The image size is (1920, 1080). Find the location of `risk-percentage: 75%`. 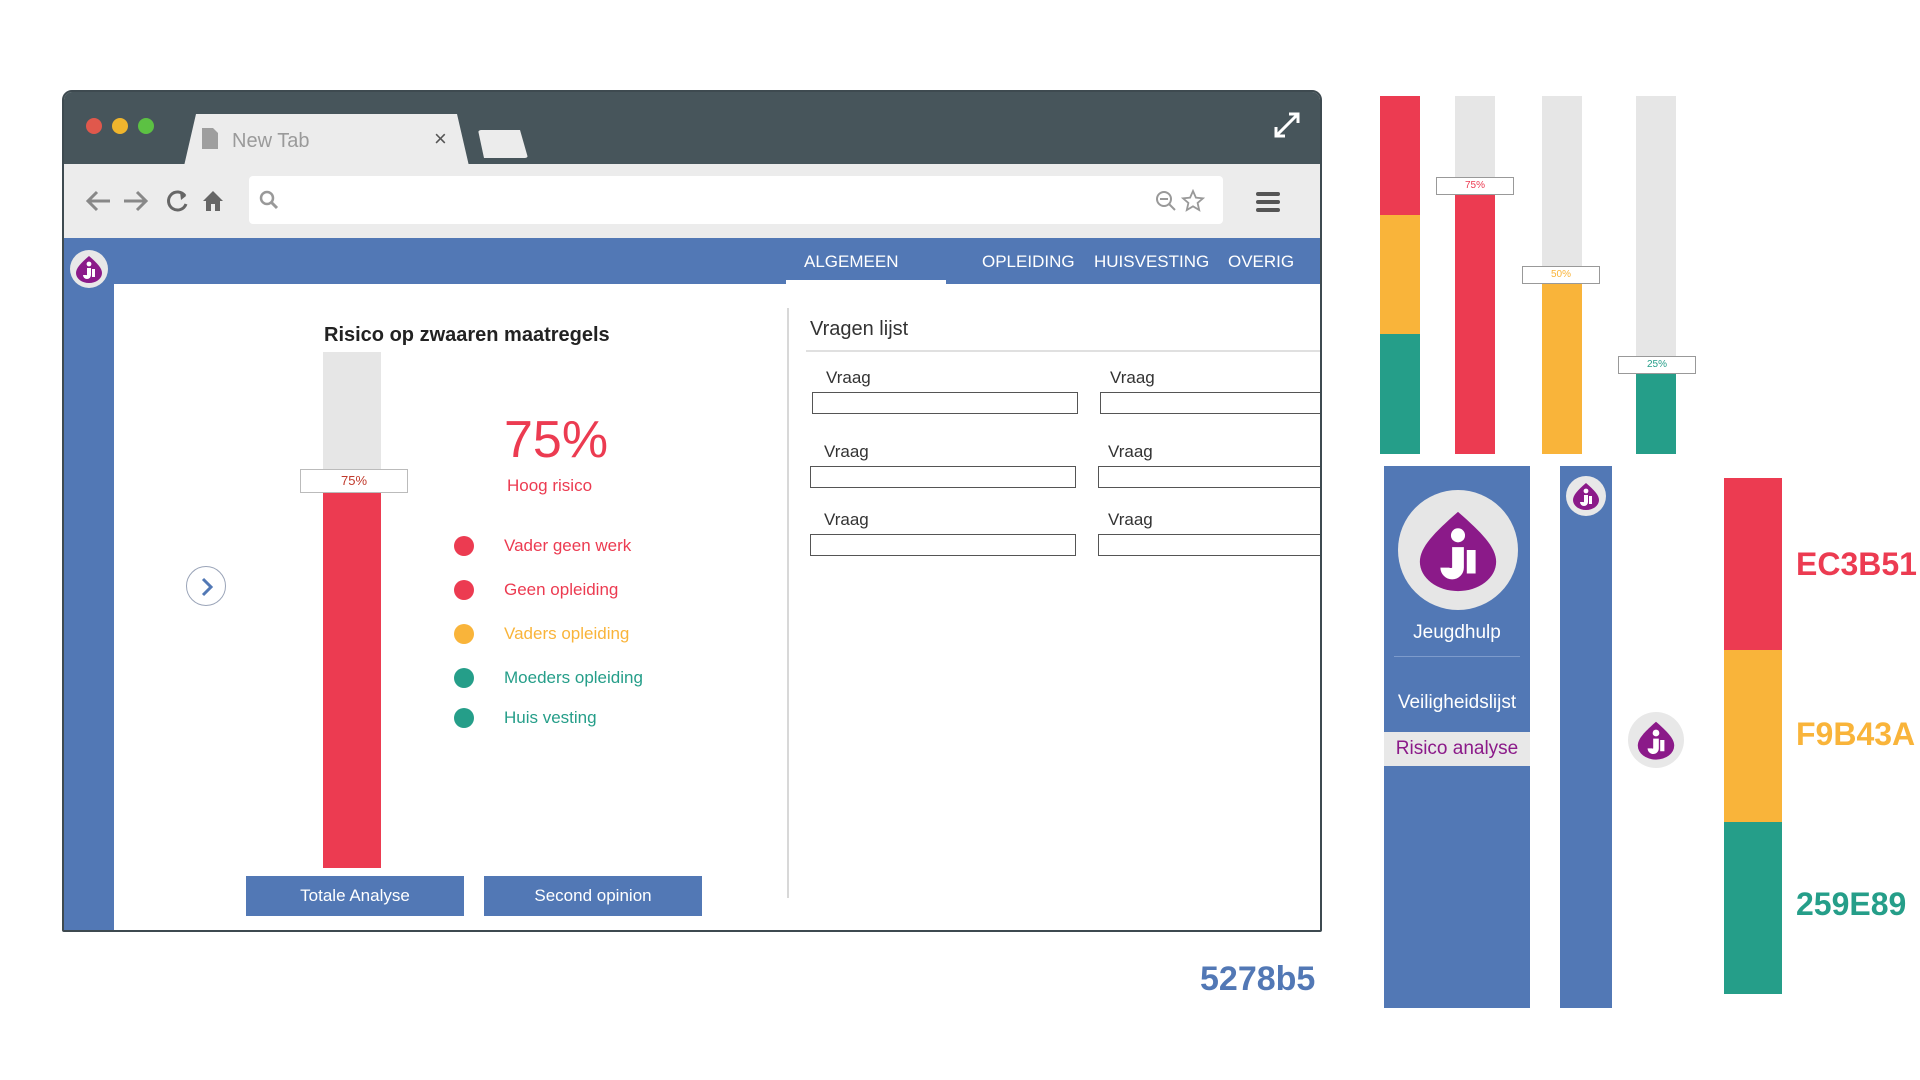

risk-percentage: 75% is located at coordinates (556, 440).